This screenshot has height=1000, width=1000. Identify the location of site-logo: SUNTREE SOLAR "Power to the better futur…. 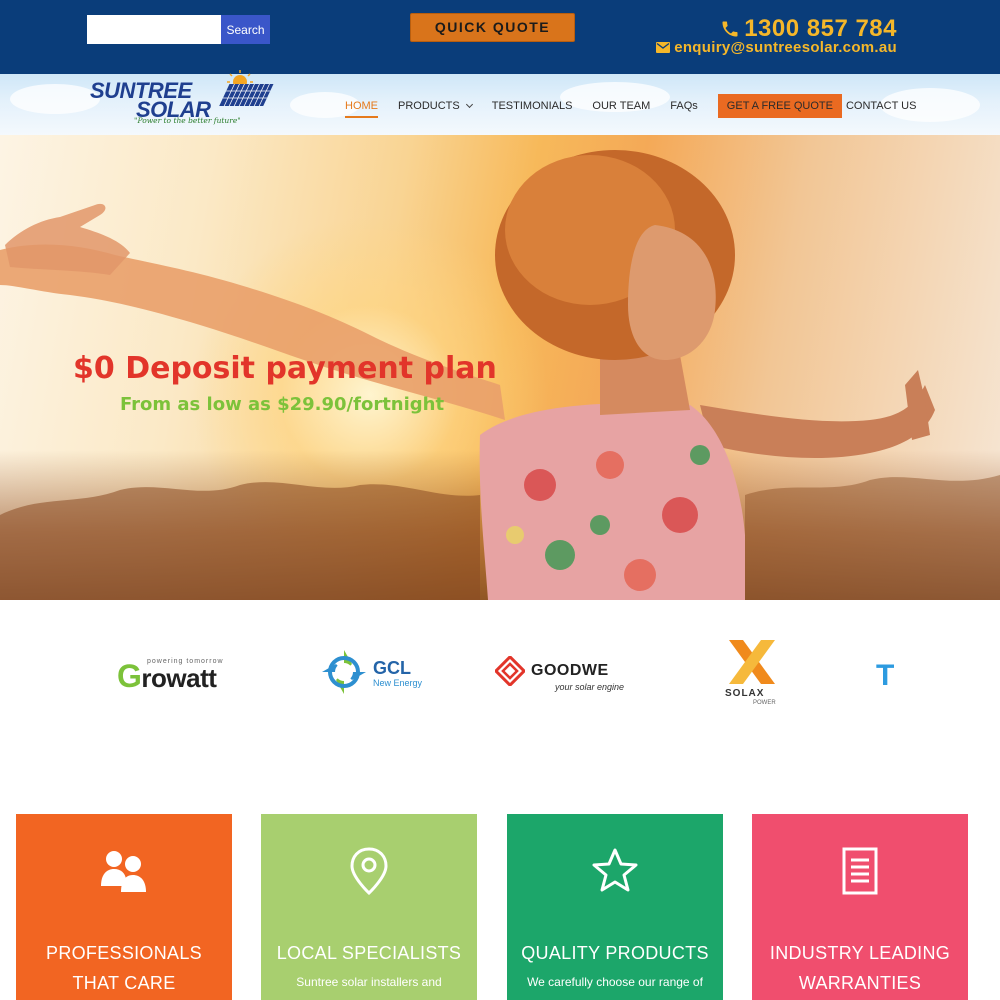
(182, 100).